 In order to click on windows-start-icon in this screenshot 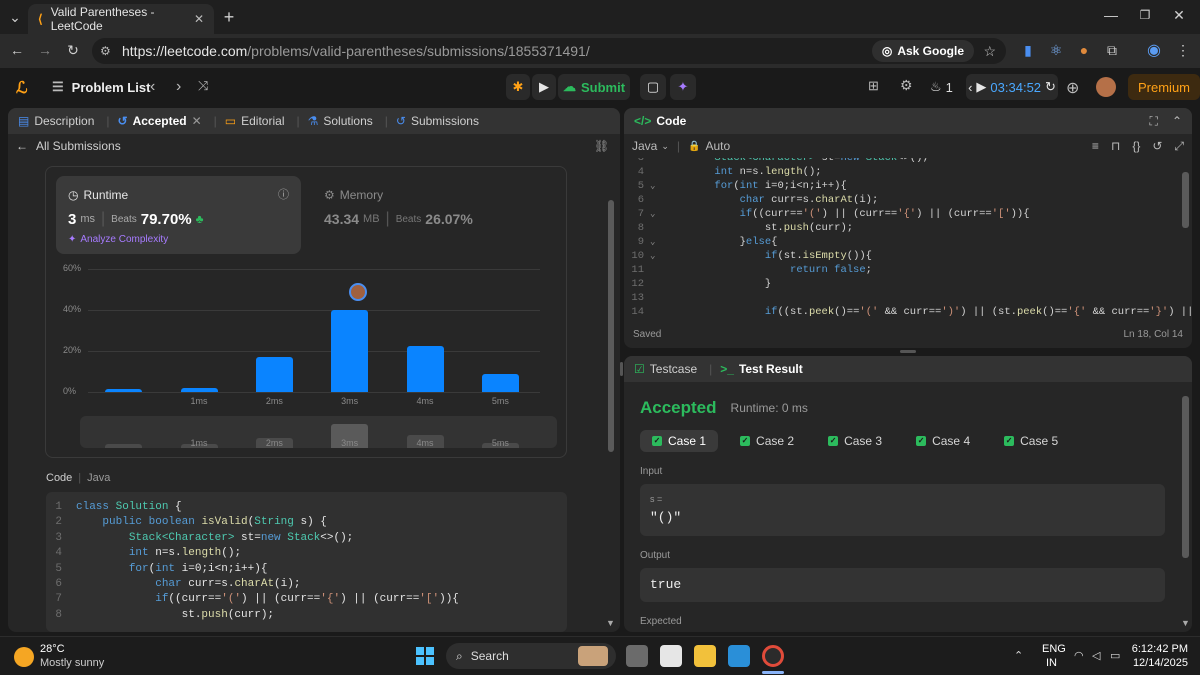, I will do `click(425, 656)`.